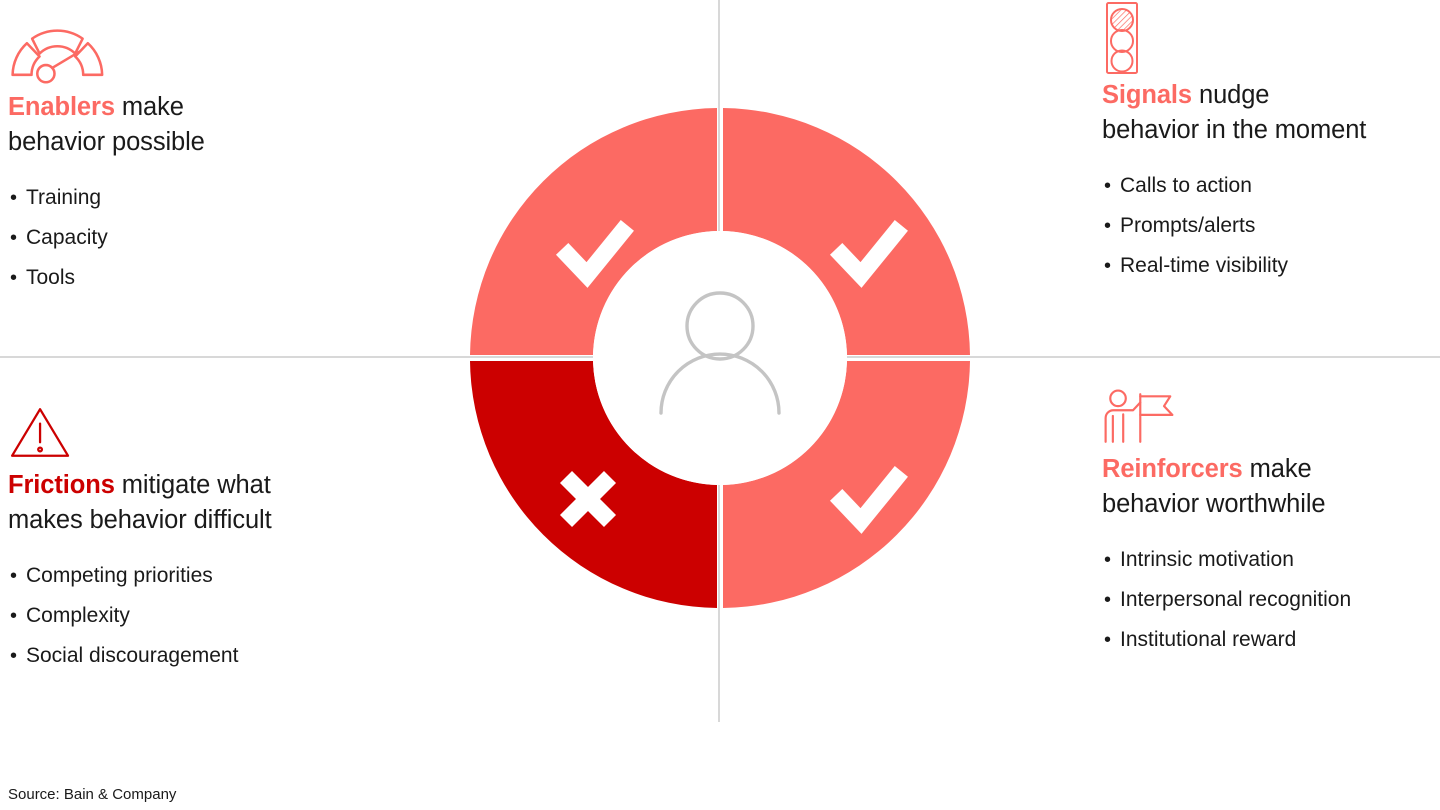  I want to click on heading-line2: makes behavior difficult, so click(140, 520).